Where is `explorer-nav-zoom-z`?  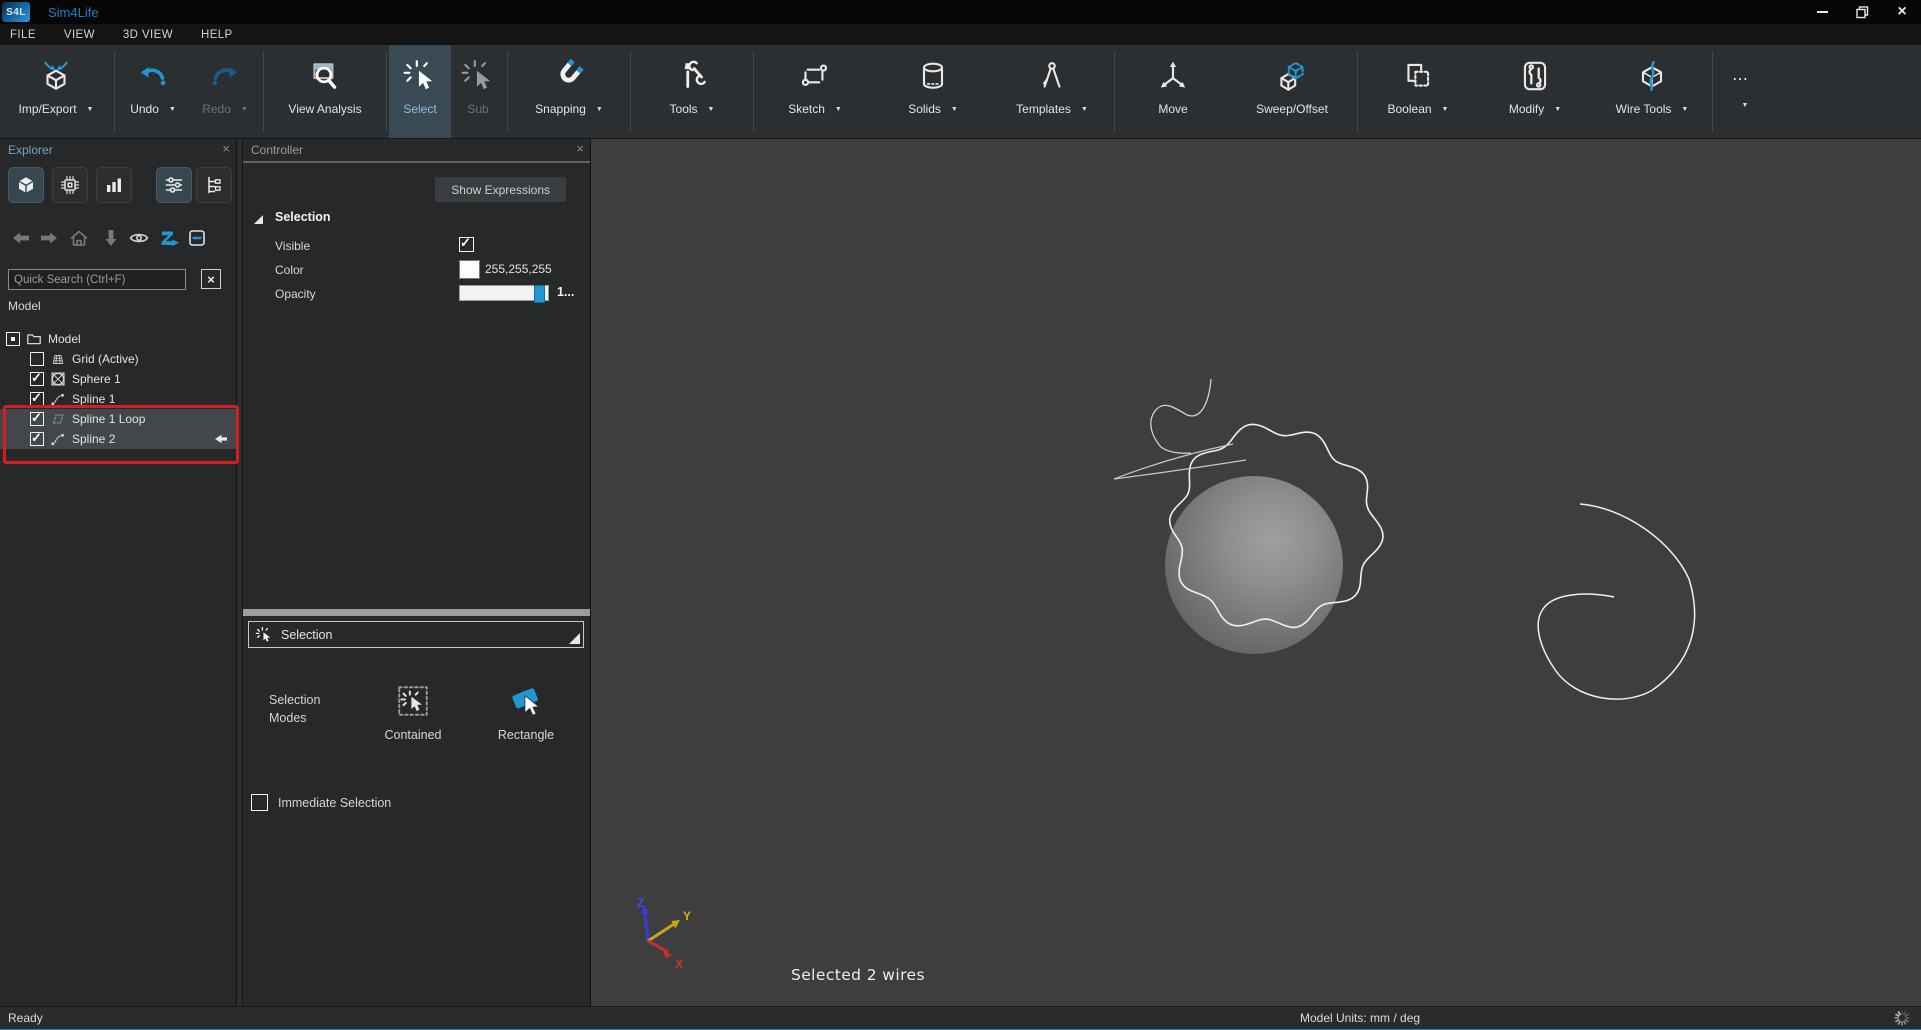 explorer-nav-zoom-z is located at coordinates (169, 238).